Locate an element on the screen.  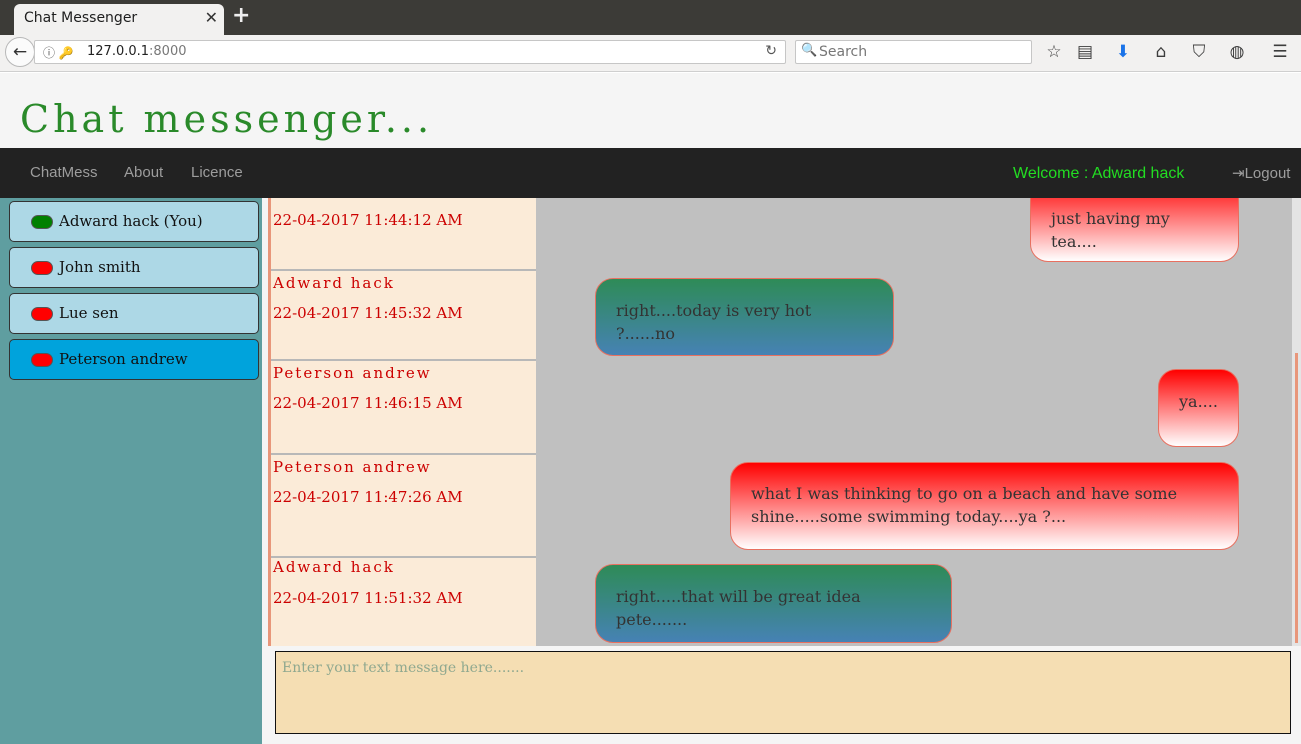
message-meta: Adward hack 22-04-2017 11:45:32 AM is located at coordinates (403, 316).